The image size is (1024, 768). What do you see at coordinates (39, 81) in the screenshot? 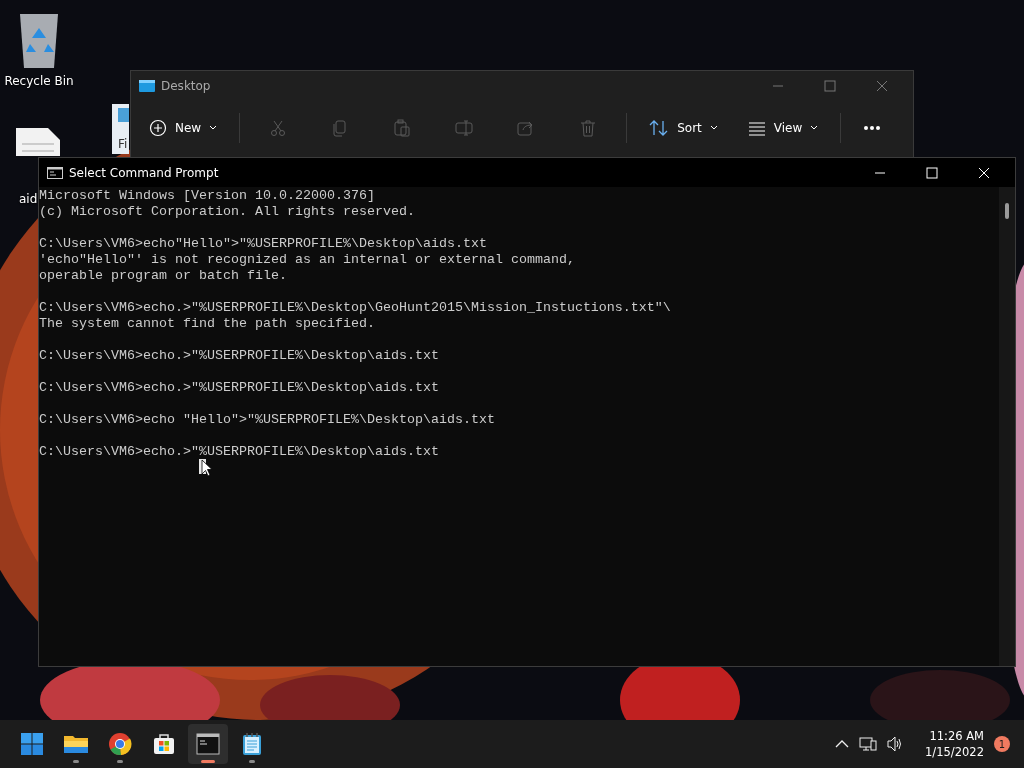
I see `icon-label: Recycle Bin` at bounding box center [39, 81].